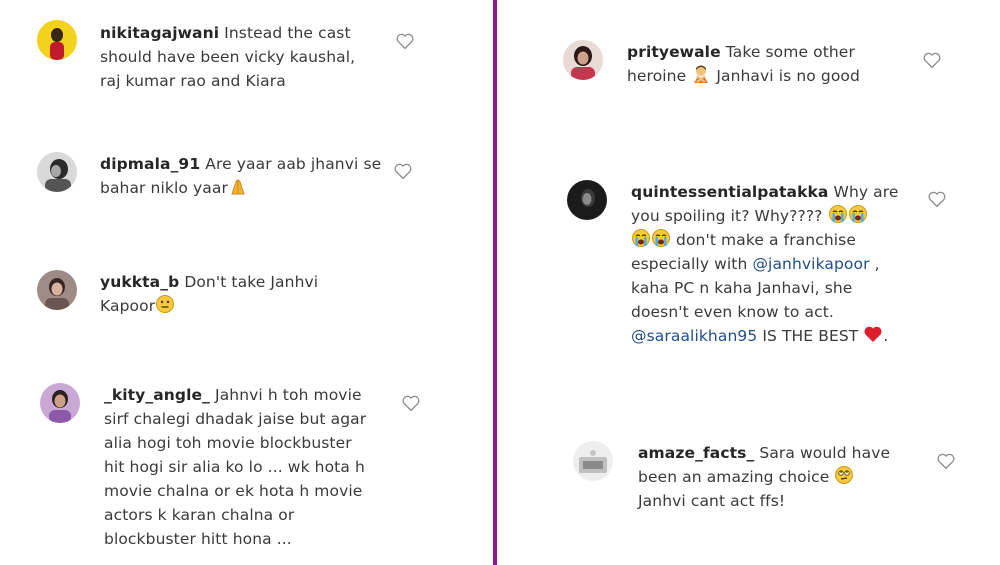  Describe the element at coordinates (159, 33) in the screenshot. I see `comment-username: nikitagajwani` at that location.